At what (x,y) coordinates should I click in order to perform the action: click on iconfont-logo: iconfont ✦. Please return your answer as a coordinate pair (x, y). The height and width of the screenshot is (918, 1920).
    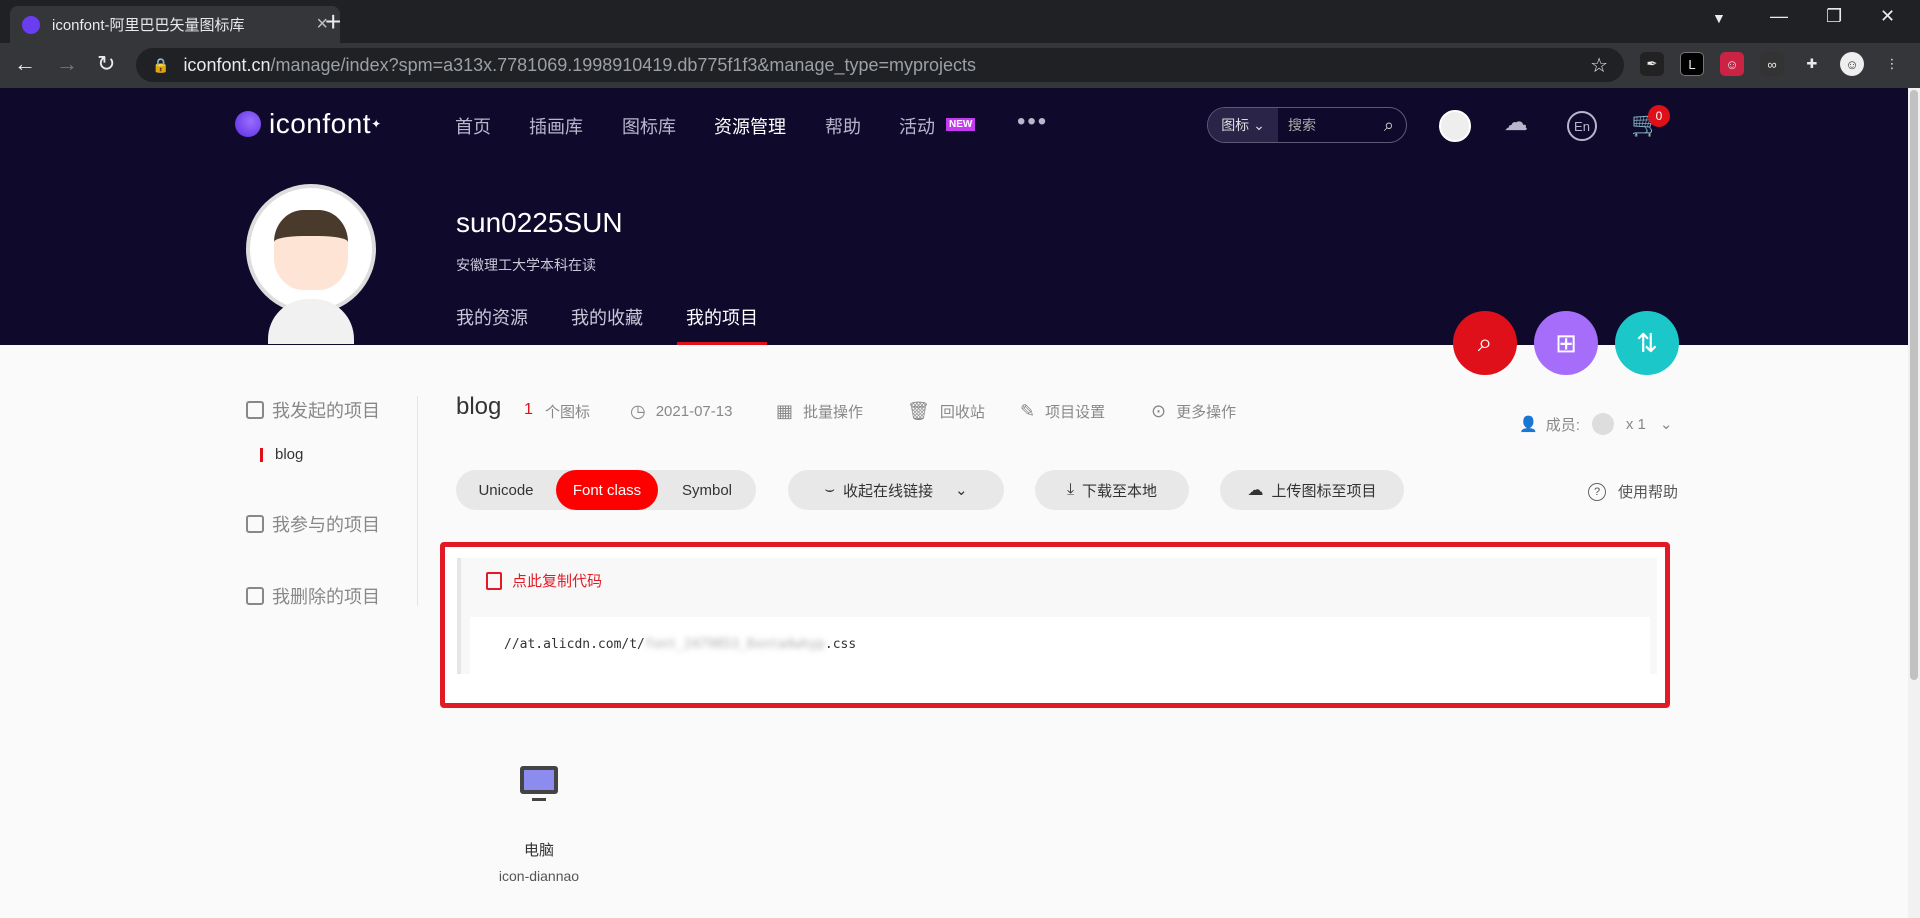
    Looking at the image, I should click on (308, 124).